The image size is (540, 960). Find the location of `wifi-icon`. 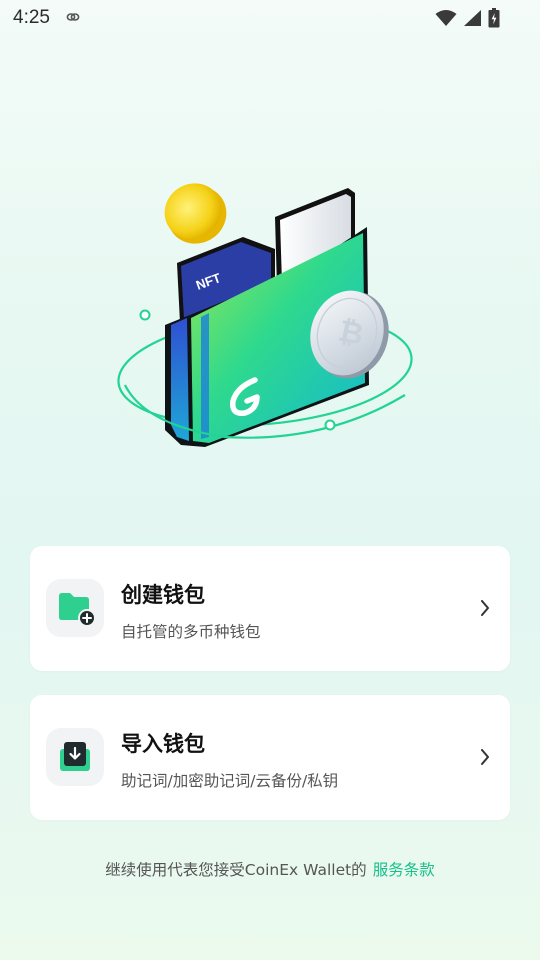

wifi-icon is located at coordinates (446, 18).